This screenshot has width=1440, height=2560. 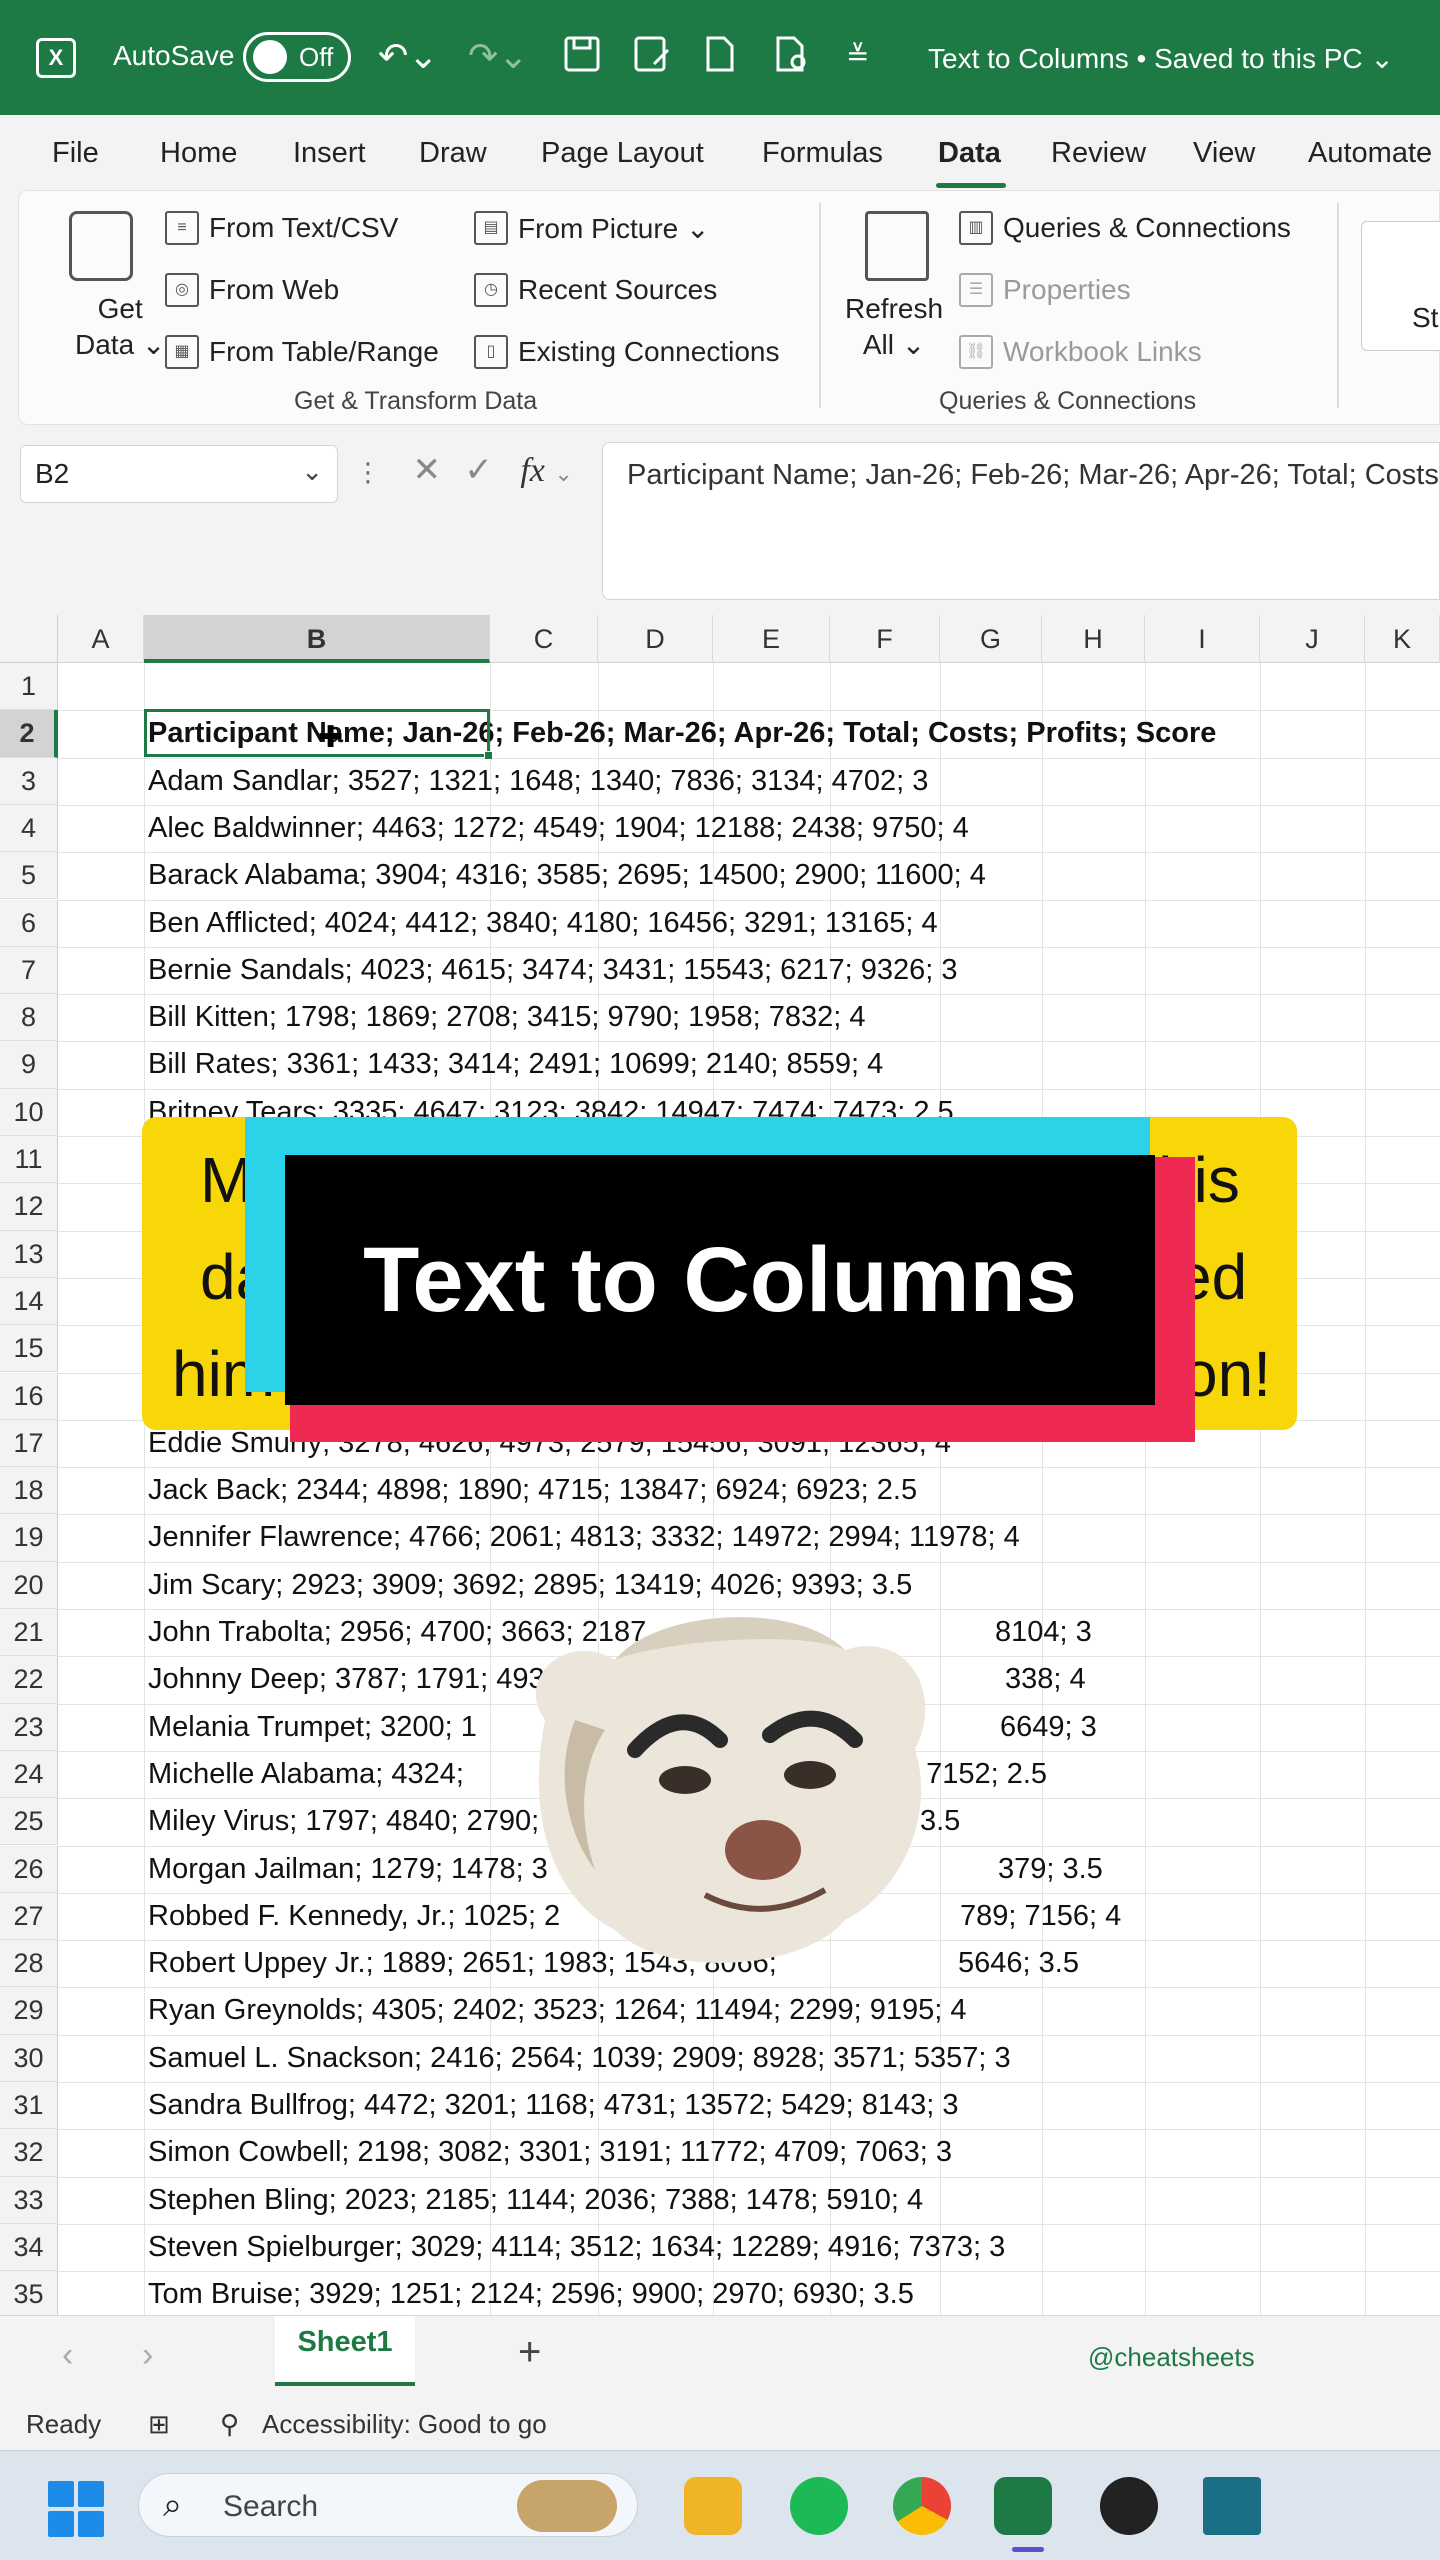 I want to click on stocks-button: St, so click(x=1400, y=286).